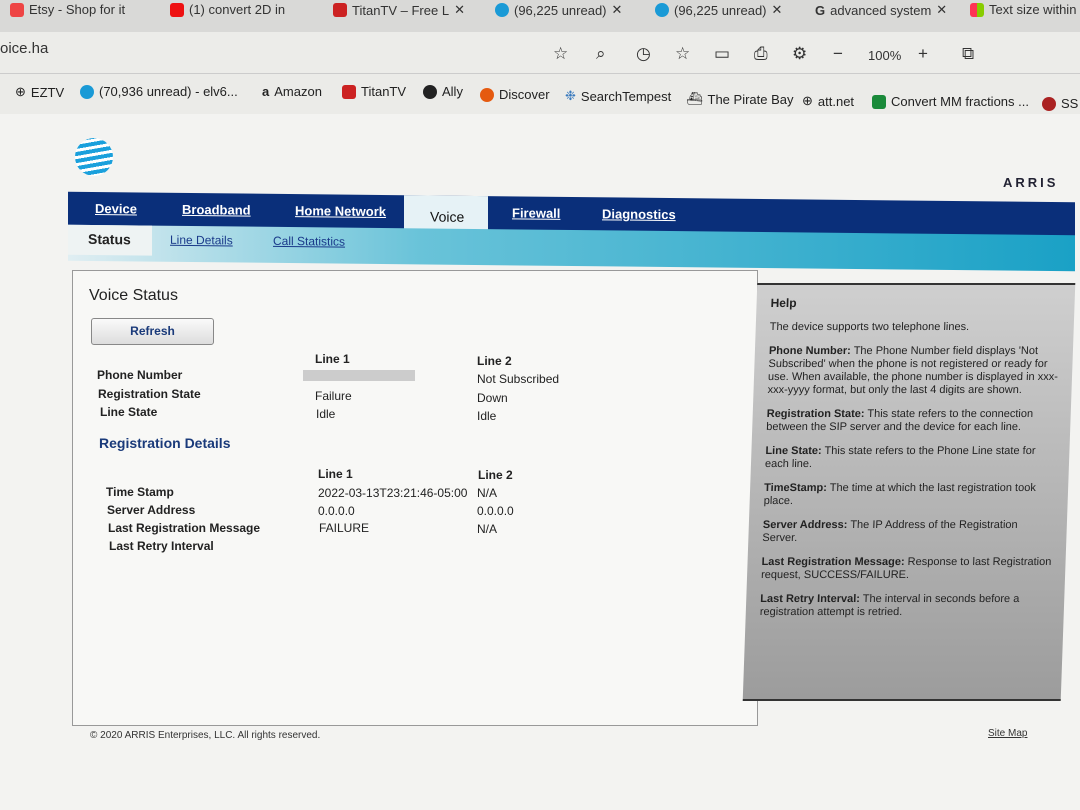  I want to click on discover-icon, so click(487, 94).